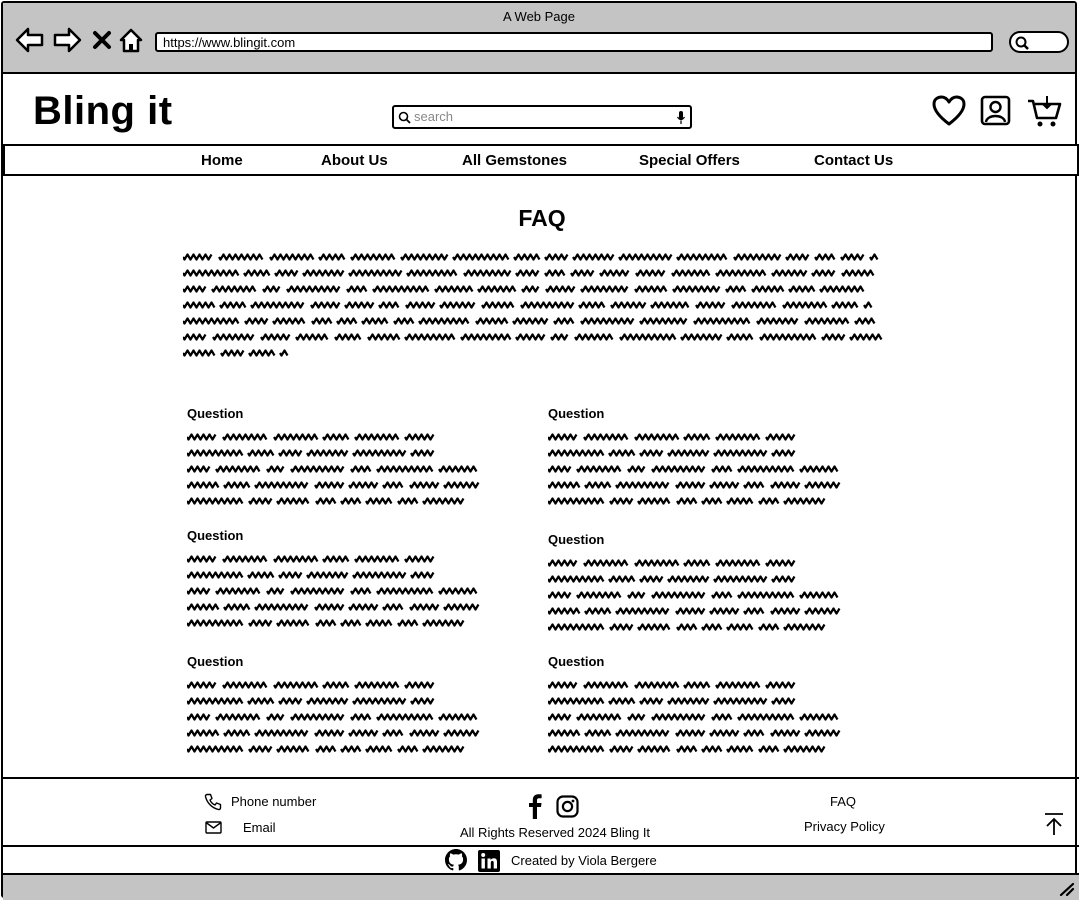  Describe the element at coordinates (489, 861) in the screenshot. I see `linkedin-icon` at that location.